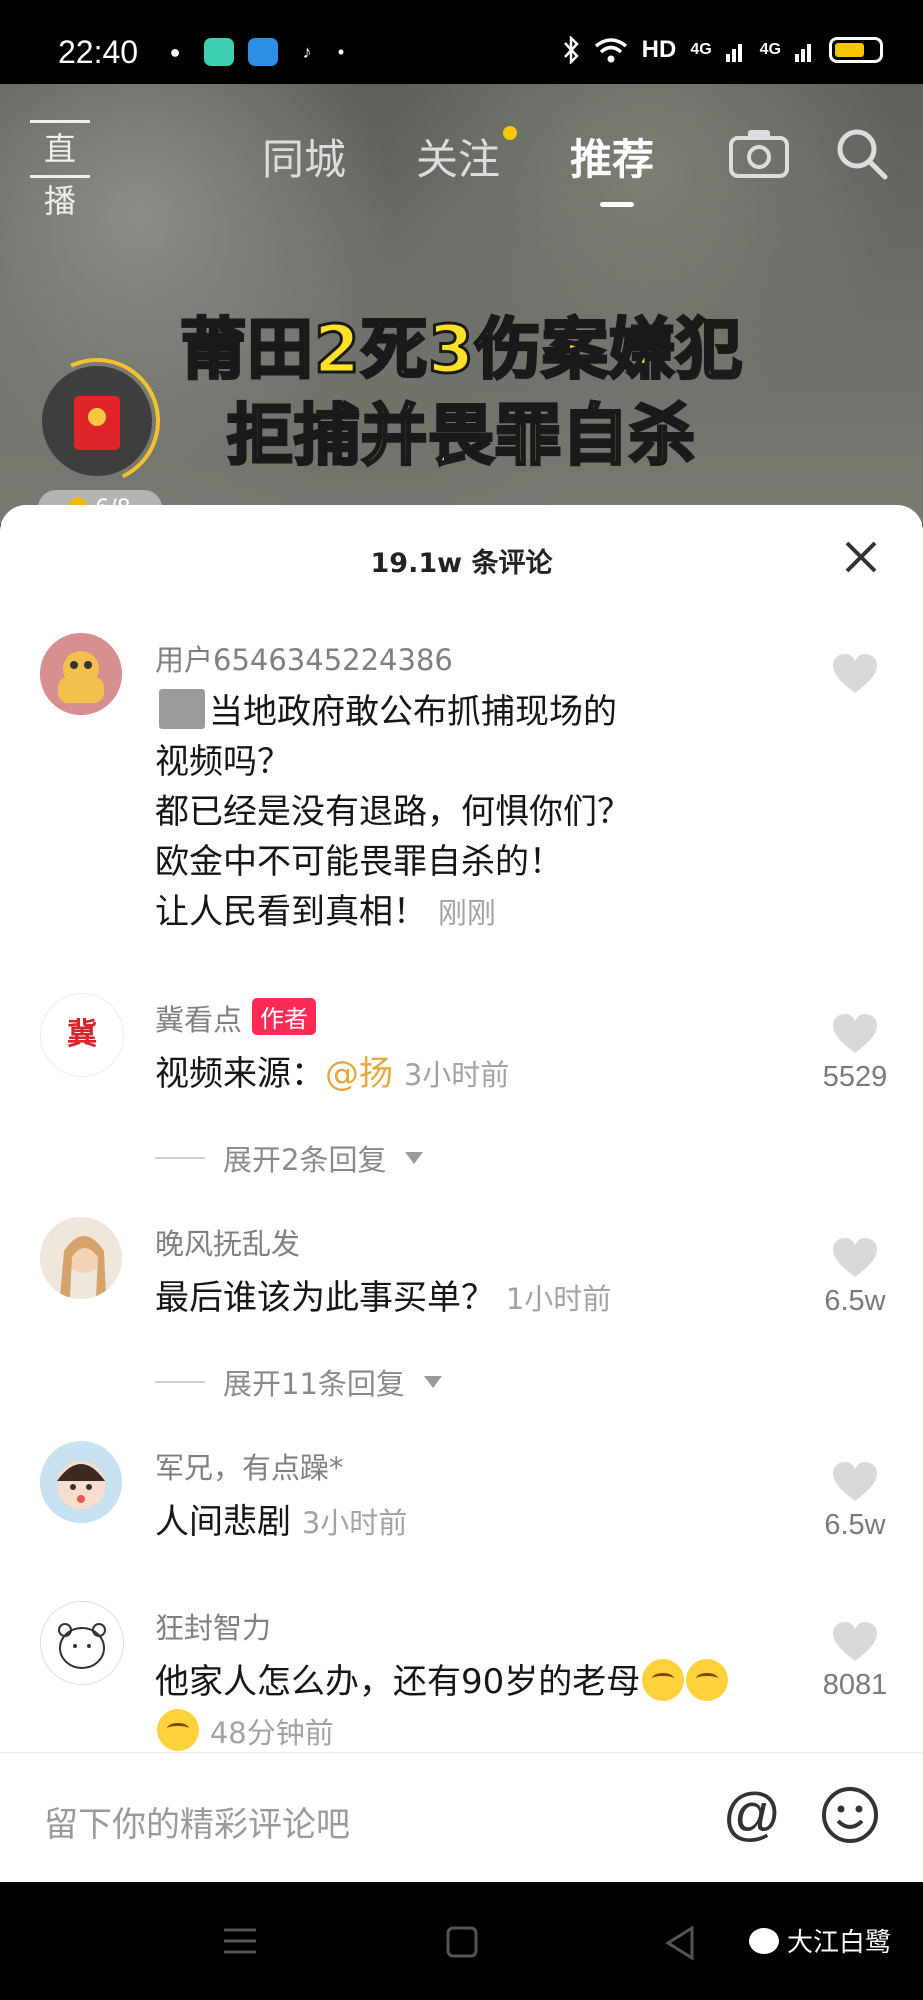 The height and width of the screenshot is (2000, 923). Describe the element at coordinates (284, 1016) in the screenshot. I see `author-badge: 作者` at that location.